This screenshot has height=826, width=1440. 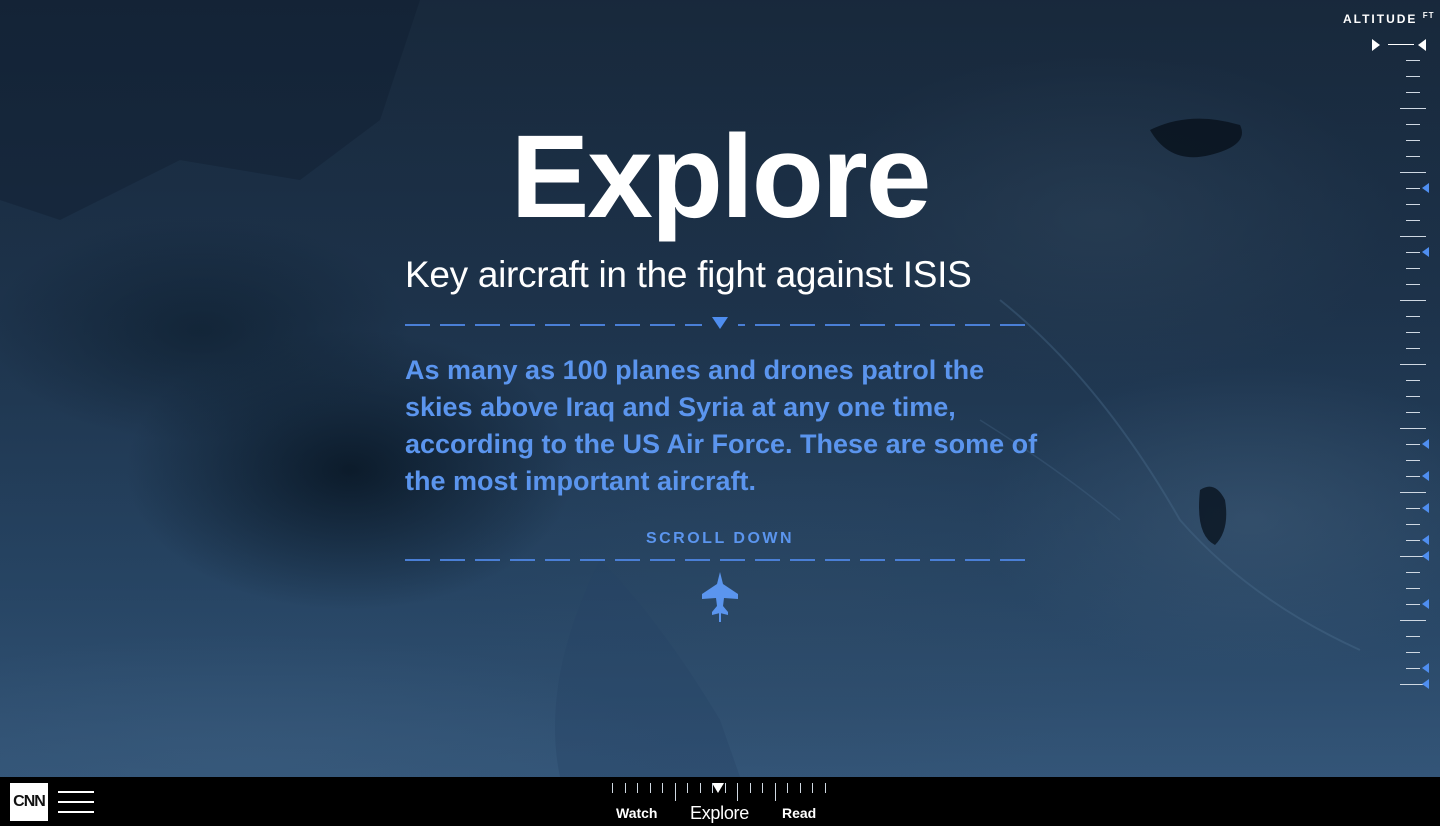 I want to click on altitude-scale, so click(x=1400, y=362).